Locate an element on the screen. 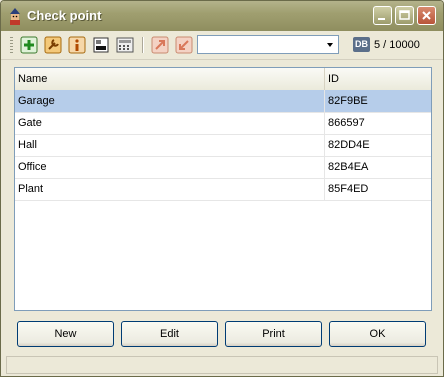 The width and height of the screenshot is (444, 377). app-icon is located at coordinates (15, 16).